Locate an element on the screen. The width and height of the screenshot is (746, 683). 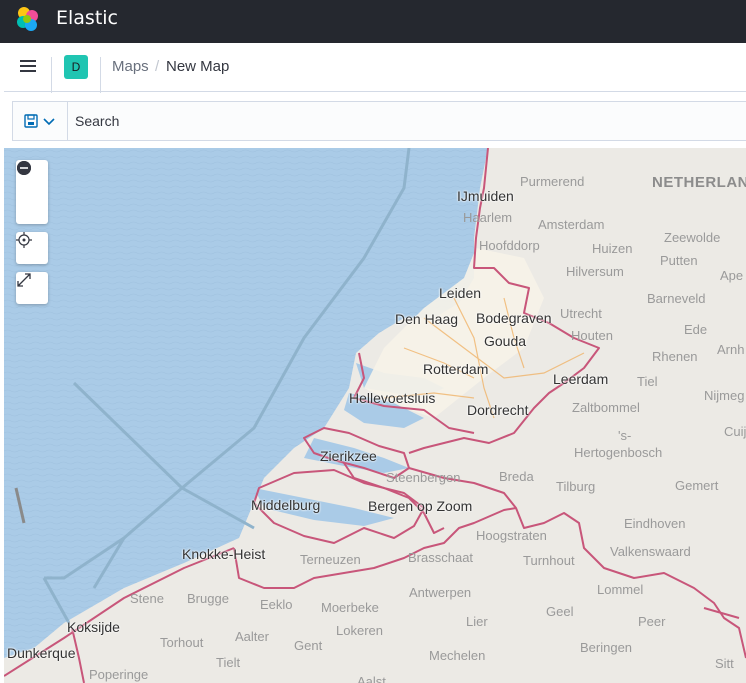
map-label: Zierikzee is located at coordinates (348, 456).